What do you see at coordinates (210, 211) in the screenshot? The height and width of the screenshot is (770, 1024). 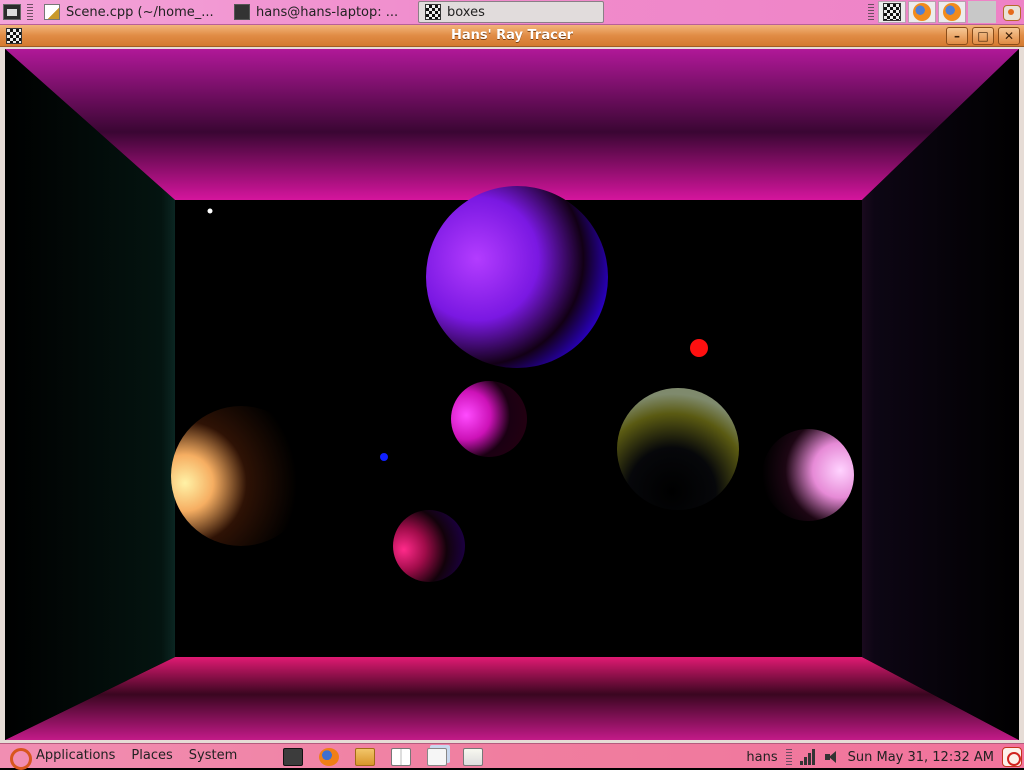 I see `white-light-point` at bounding box center [210, 211].